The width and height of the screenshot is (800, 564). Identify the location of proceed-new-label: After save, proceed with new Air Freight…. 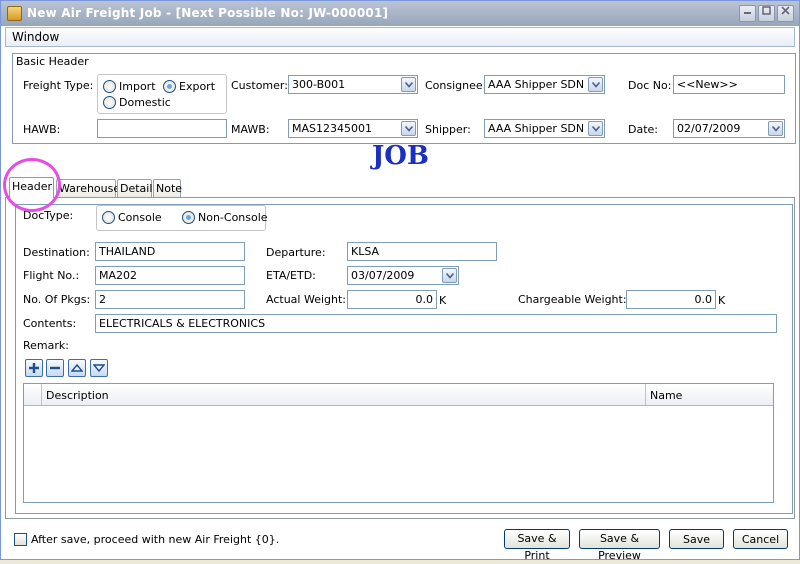
(155, 539).